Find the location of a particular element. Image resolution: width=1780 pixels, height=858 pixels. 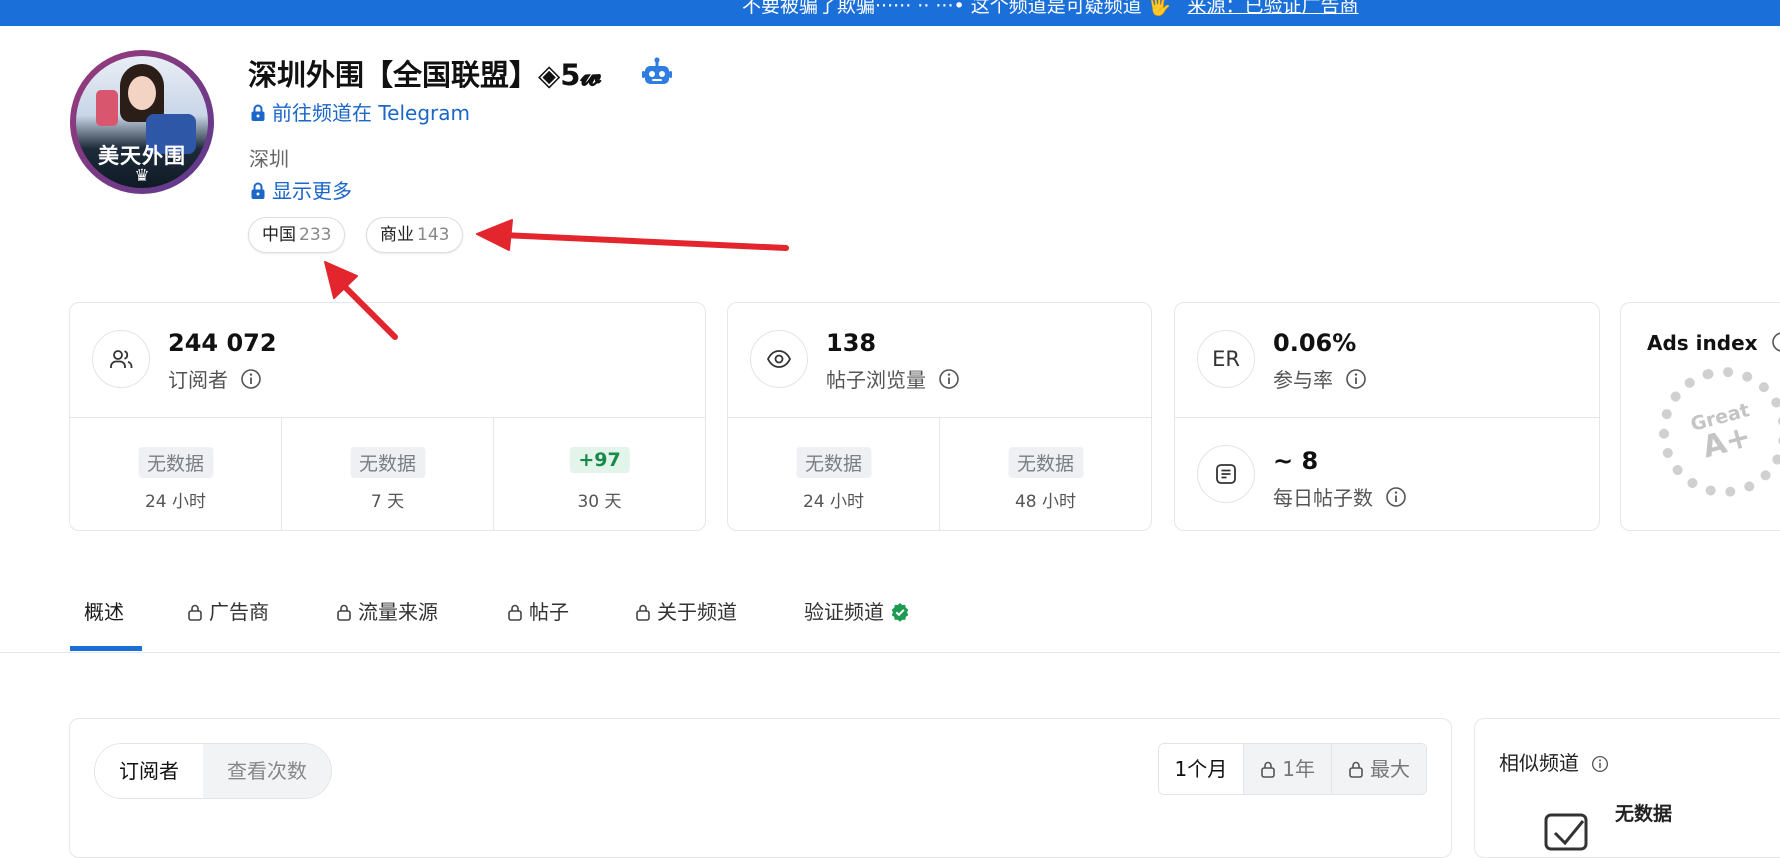

post-views-periods: 无数据 24 小时 无数据 48 小时 is located at coordinates (939, 473).